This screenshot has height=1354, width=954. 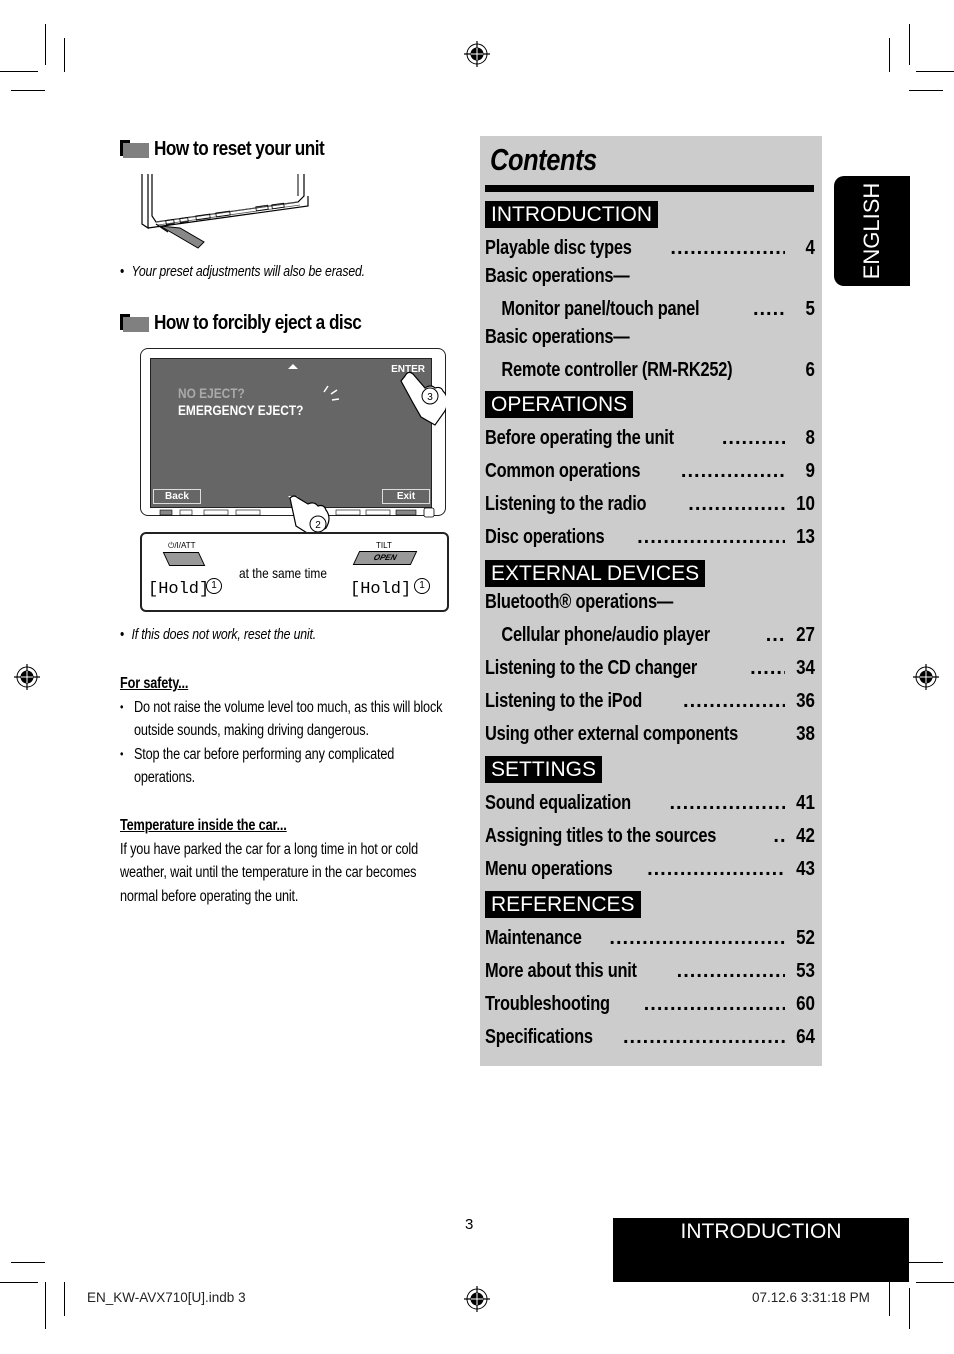 I want to click on language-tab: ENGLISH, so click(x=872, y=231).